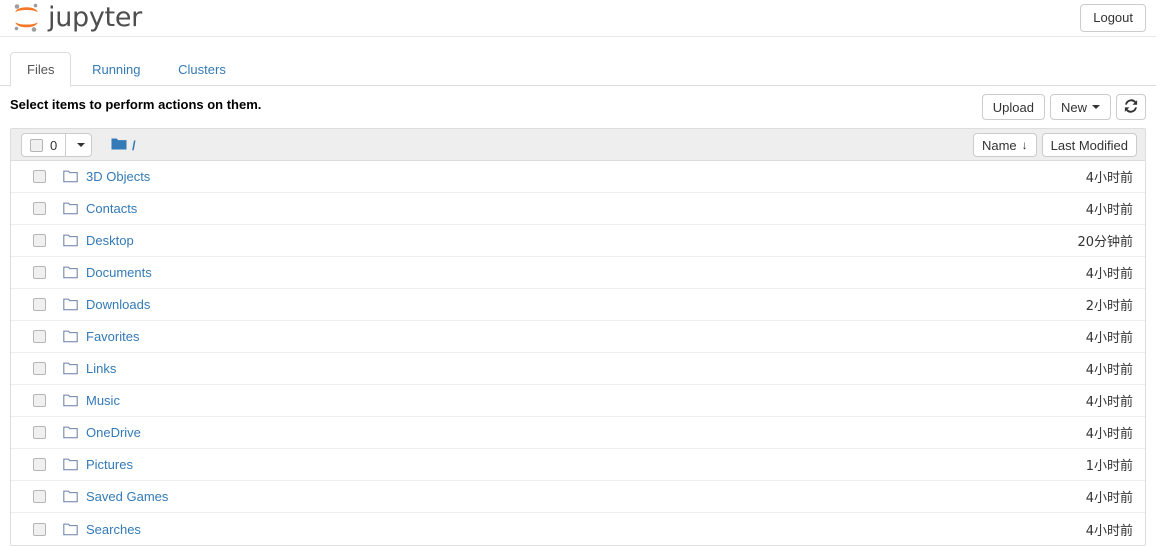 This screenshot has height=546, width=1156. I want to click on table-row: Downloads 2小时前, so click(578, 305).